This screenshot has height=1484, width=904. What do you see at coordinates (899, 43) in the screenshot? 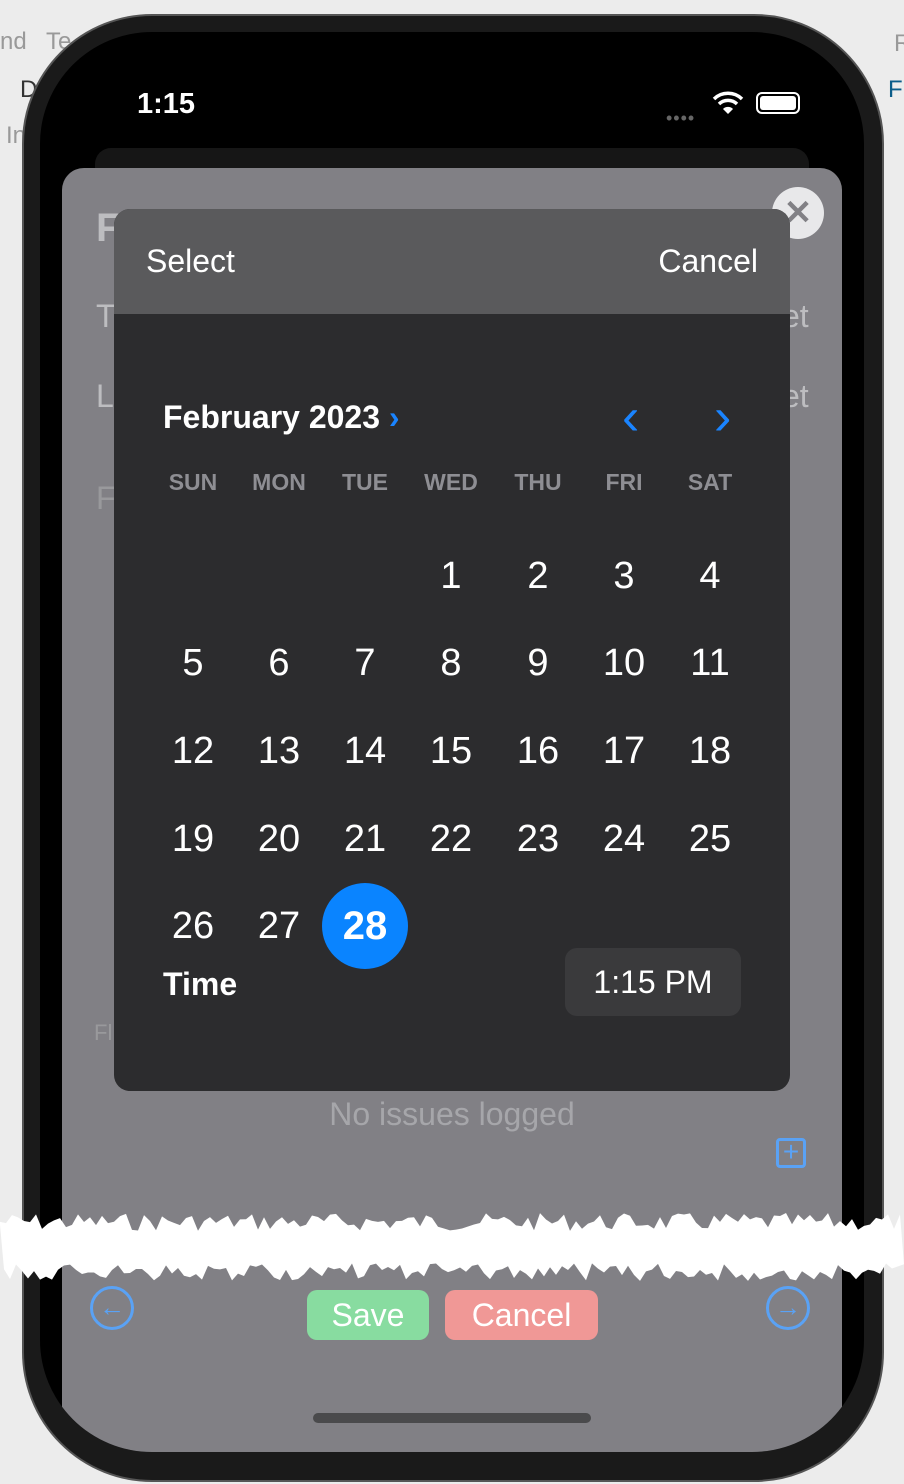
I see `bg-text: R` at bounding box center [899, 43].